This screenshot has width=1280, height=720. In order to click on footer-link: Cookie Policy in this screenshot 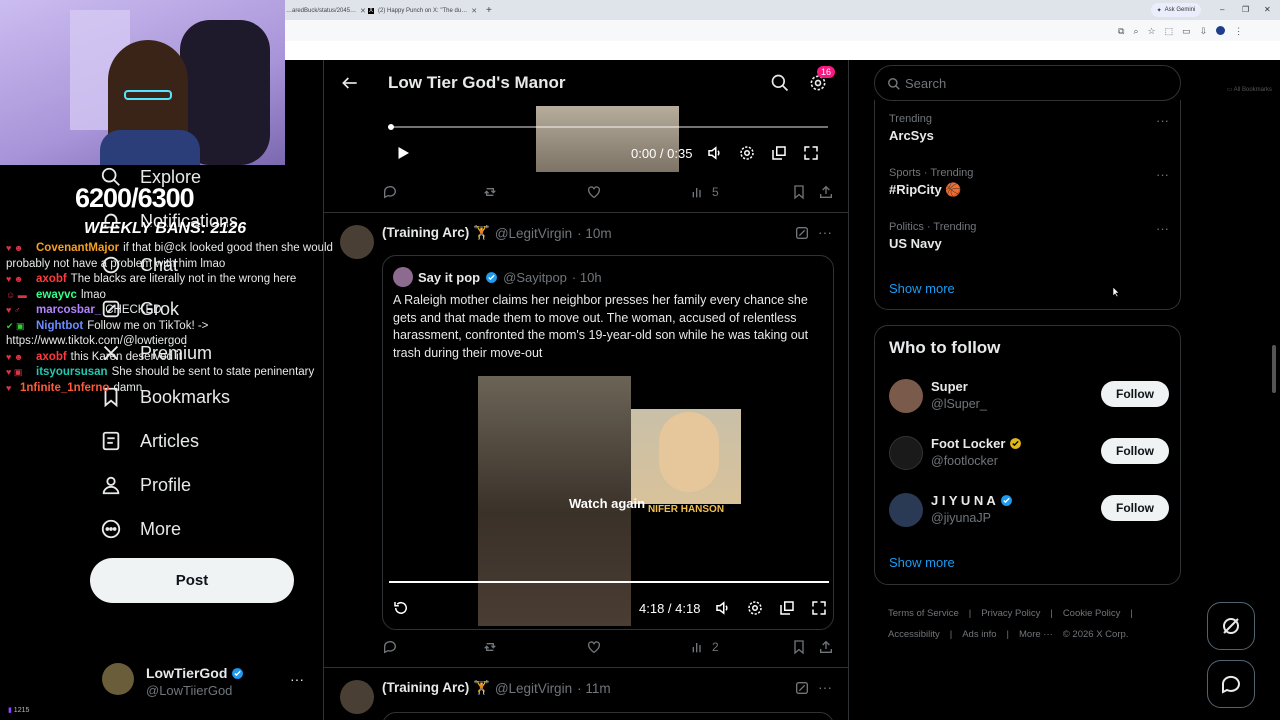, I will do `click(1092, 613)`.